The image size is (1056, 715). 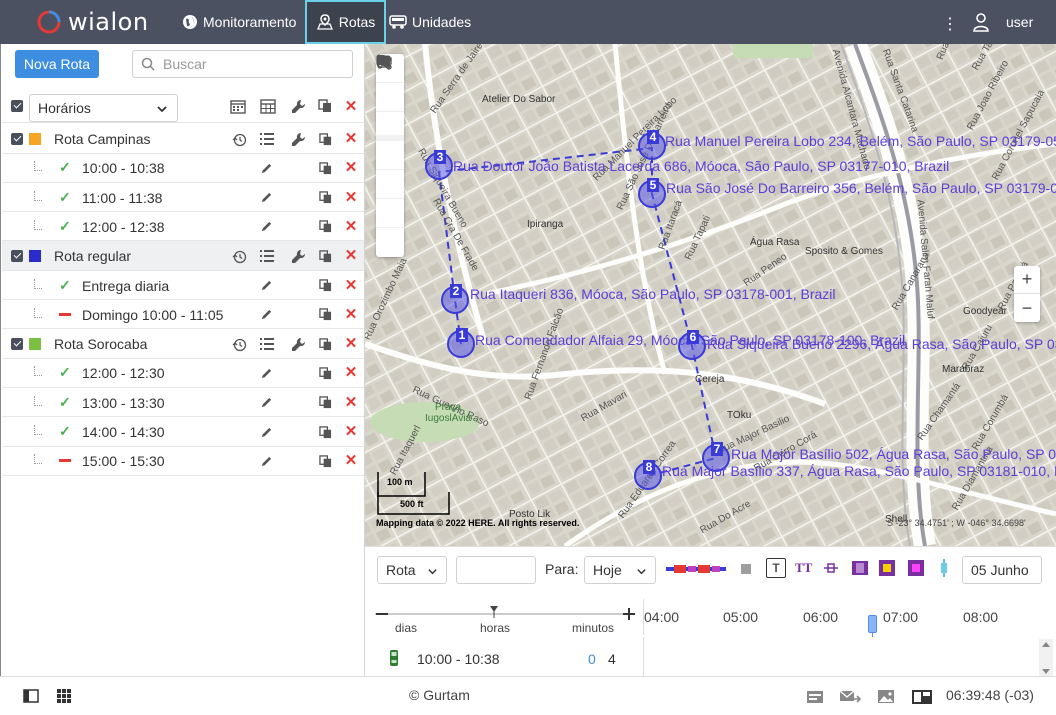 I want to click on checkpoints-tool, so click(x=390, y=141).